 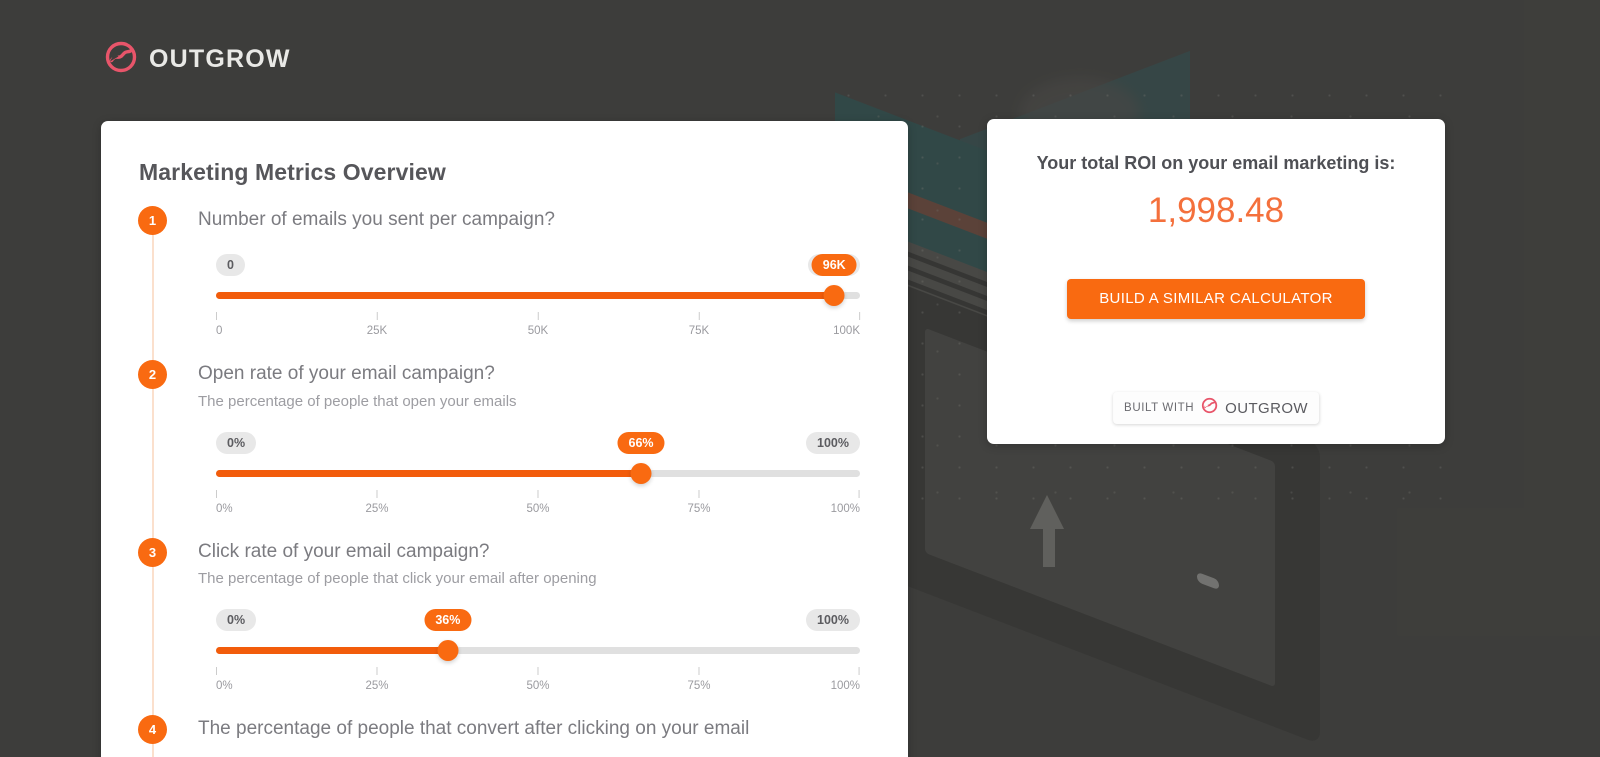 What do you see at coordinates (346, 373) in the screenshot?
I see `question-title: Open rate of your email campaign?` at bounding box center [346, 373].